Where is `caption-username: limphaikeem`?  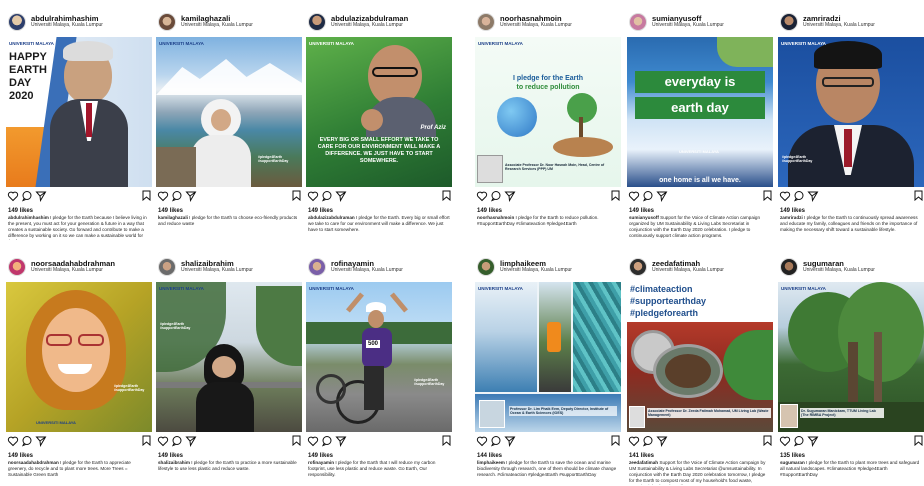
caption-username: limphaikeem is located at coordinates (491, 462).